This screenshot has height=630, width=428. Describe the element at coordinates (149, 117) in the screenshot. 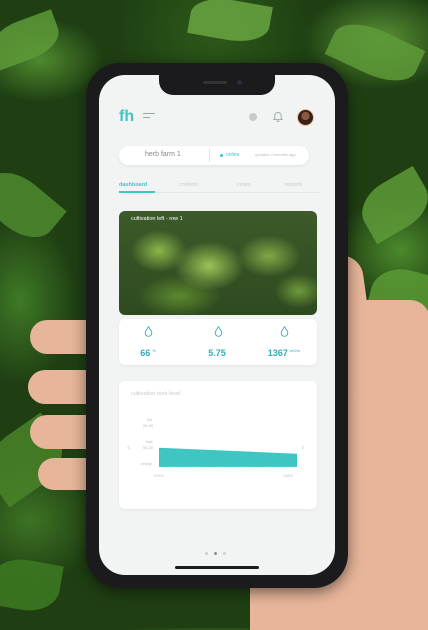

I see `menu-icon` at that location.